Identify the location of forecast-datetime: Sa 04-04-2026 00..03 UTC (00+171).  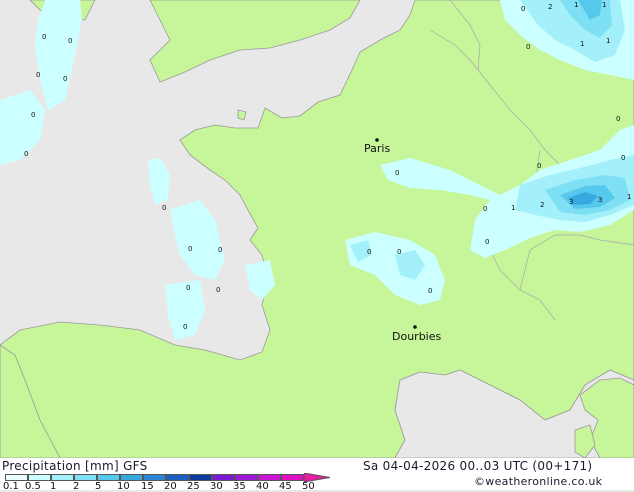
(478, 466).